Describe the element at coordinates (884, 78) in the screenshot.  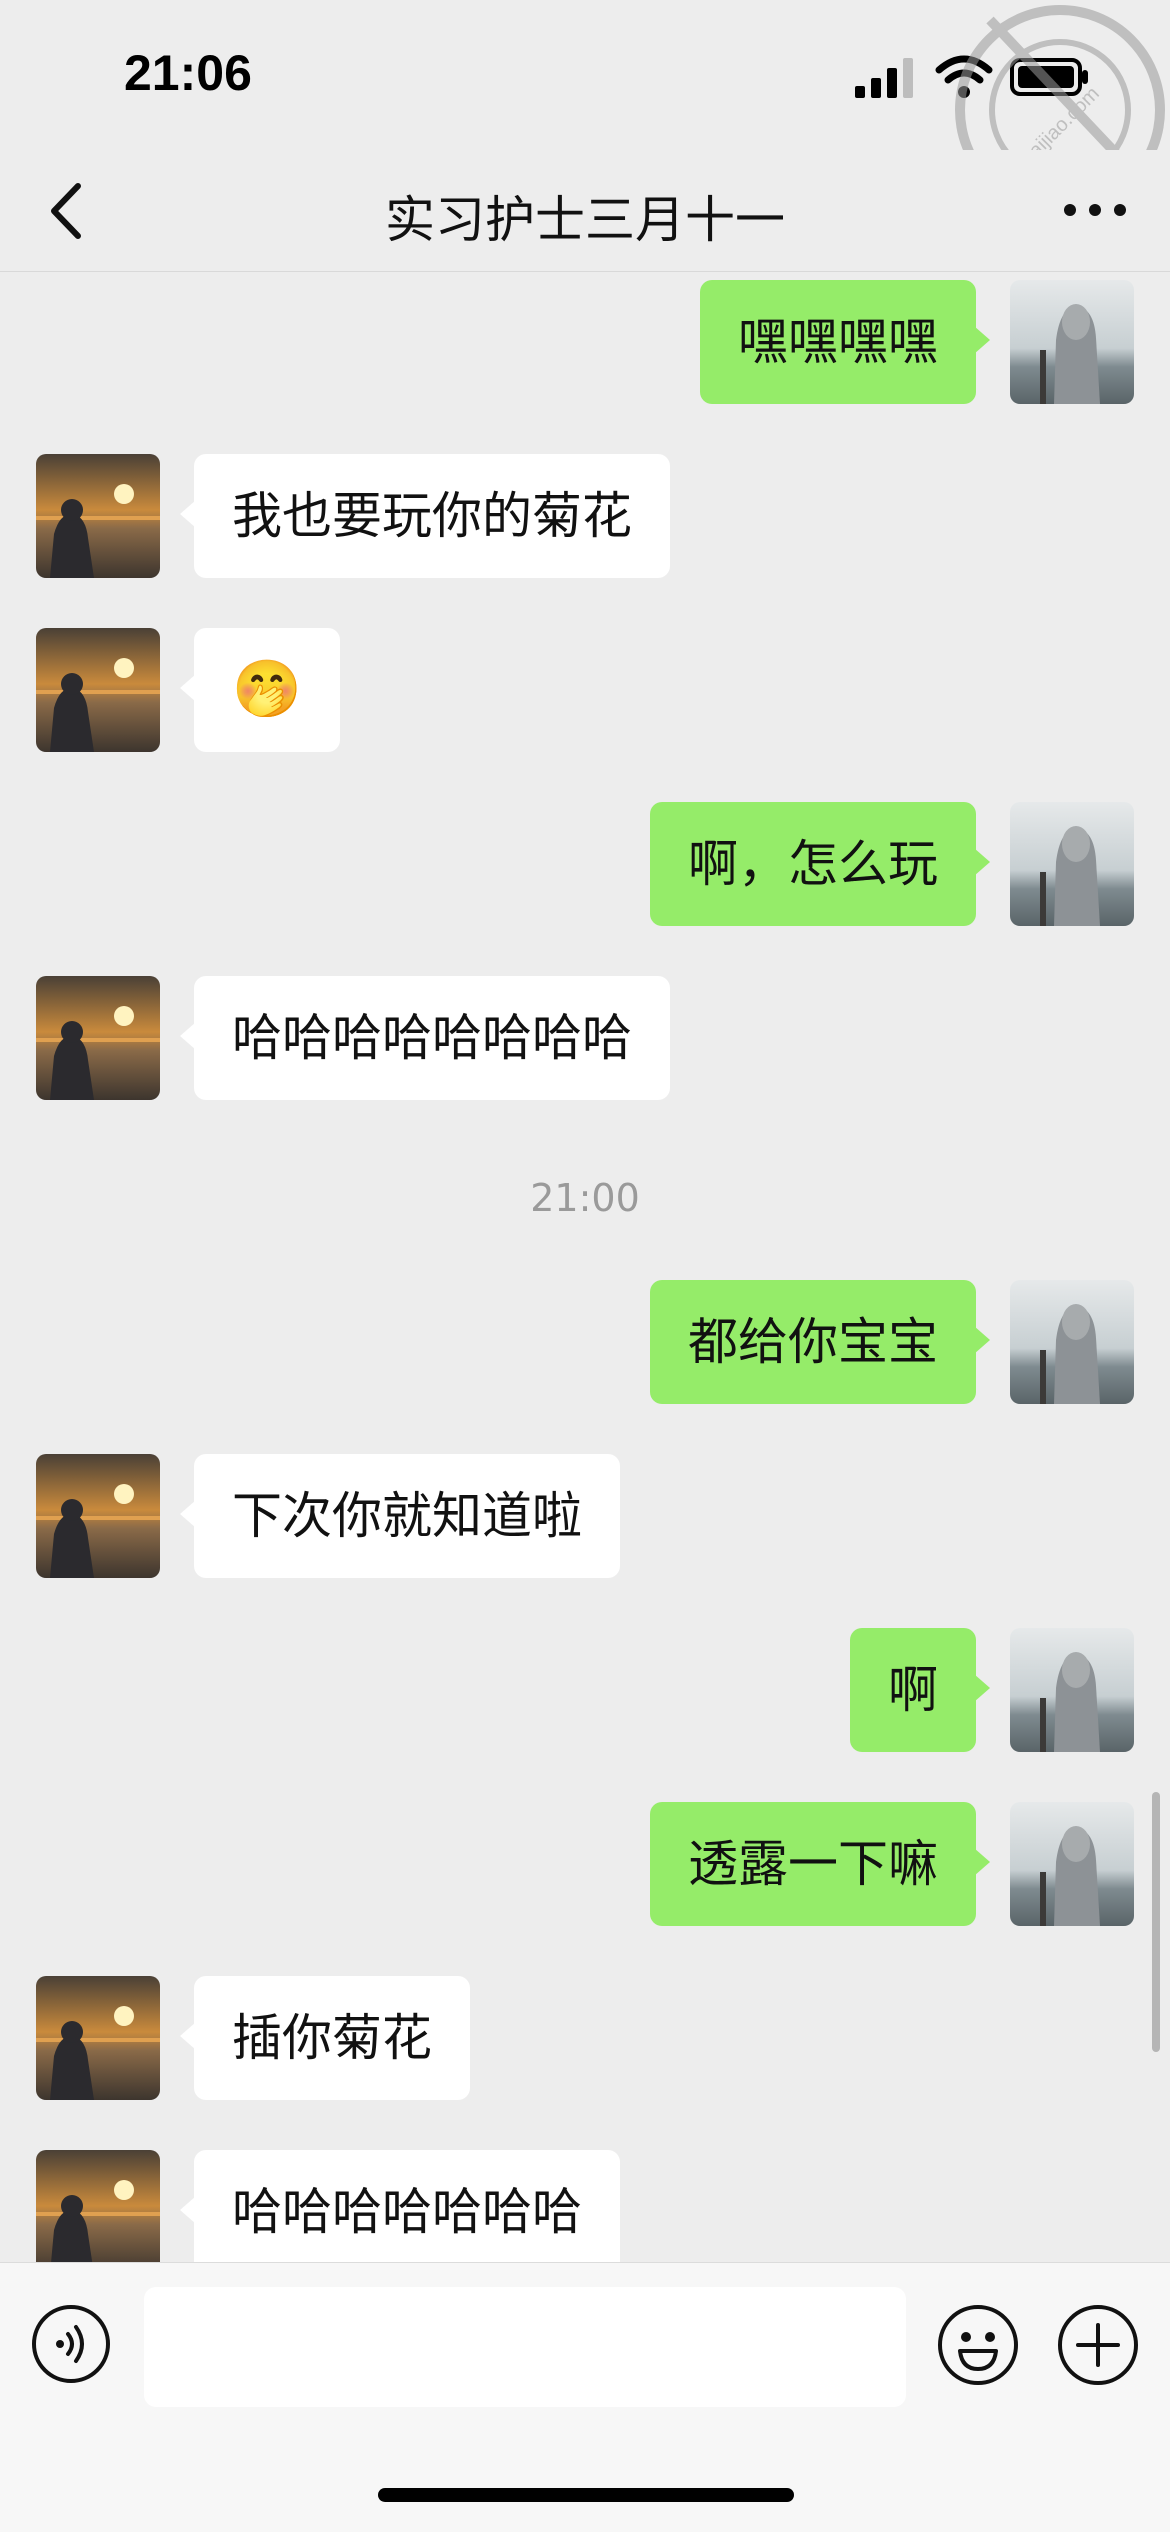
I see `cellular-signal-icon` at that location.